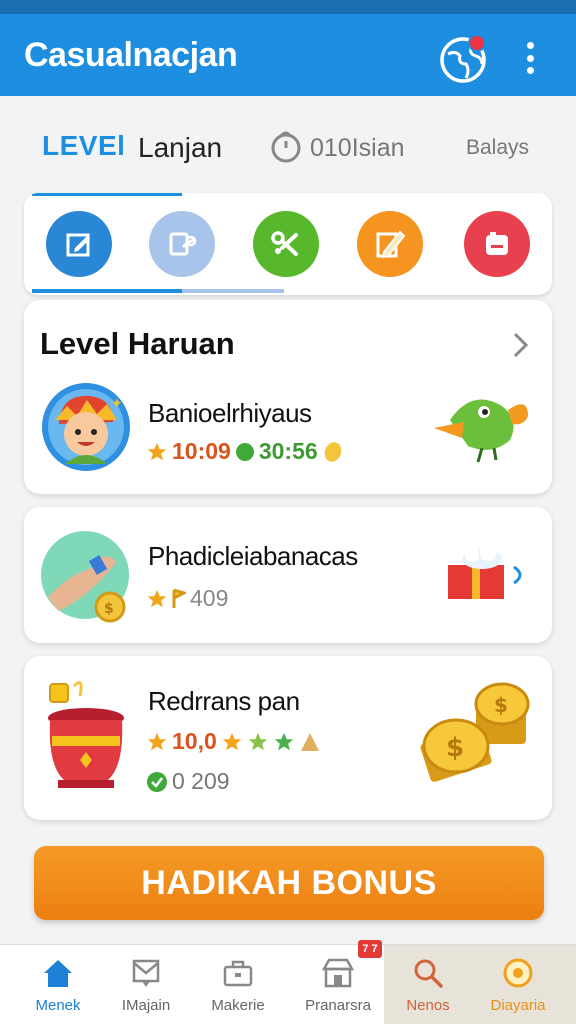 This screenshot has height=1024, width=576. Describe the element at coordinates (58, 973) in the screenshot. I see `home-icon` at that location.